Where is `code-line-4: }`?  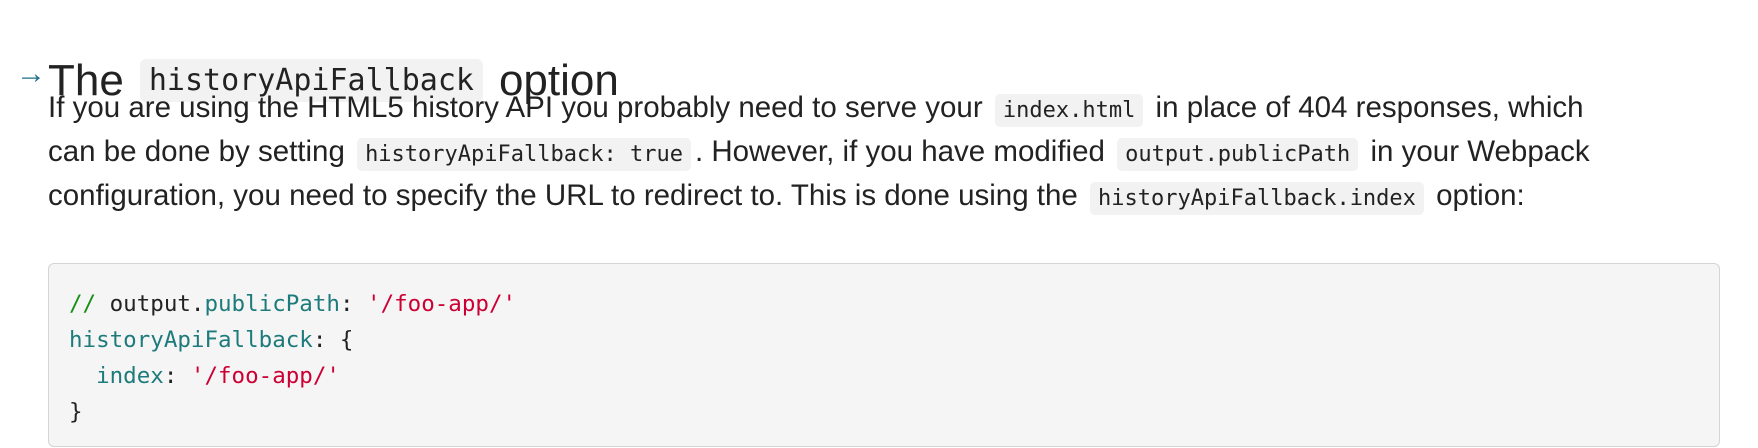 code-line-4: } is located at coordinates (884, 412).